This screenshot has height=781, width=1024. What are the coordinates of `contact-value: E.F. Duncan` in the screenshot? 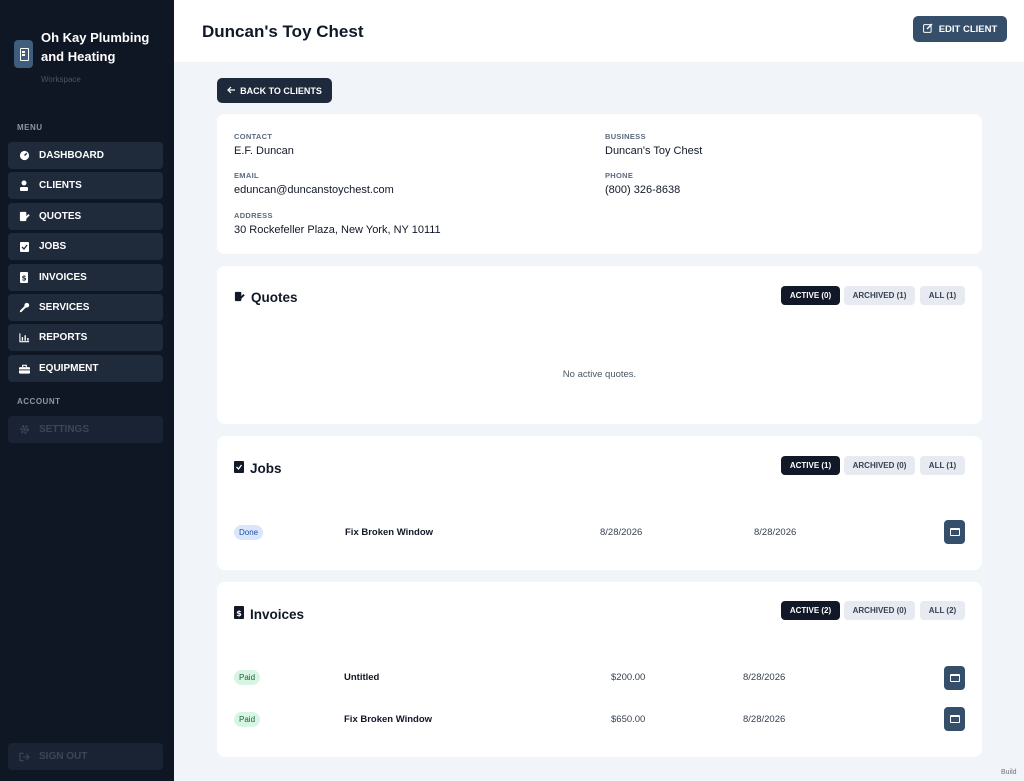 It's located at (264, 151).